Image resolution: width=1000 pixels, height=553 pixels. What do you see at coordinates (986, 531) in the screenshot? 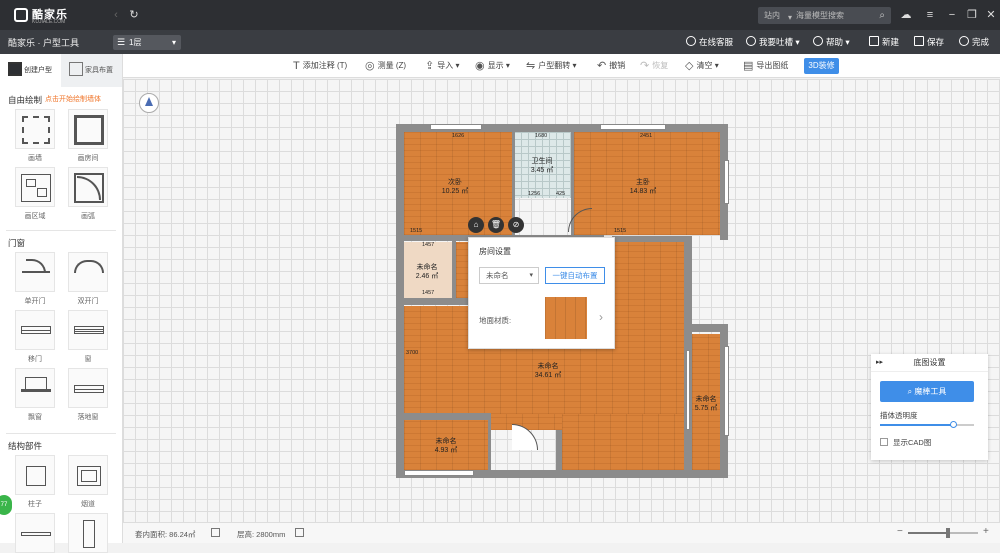
I see `zoom-in-icon: +` at bounding box center [986, 531].